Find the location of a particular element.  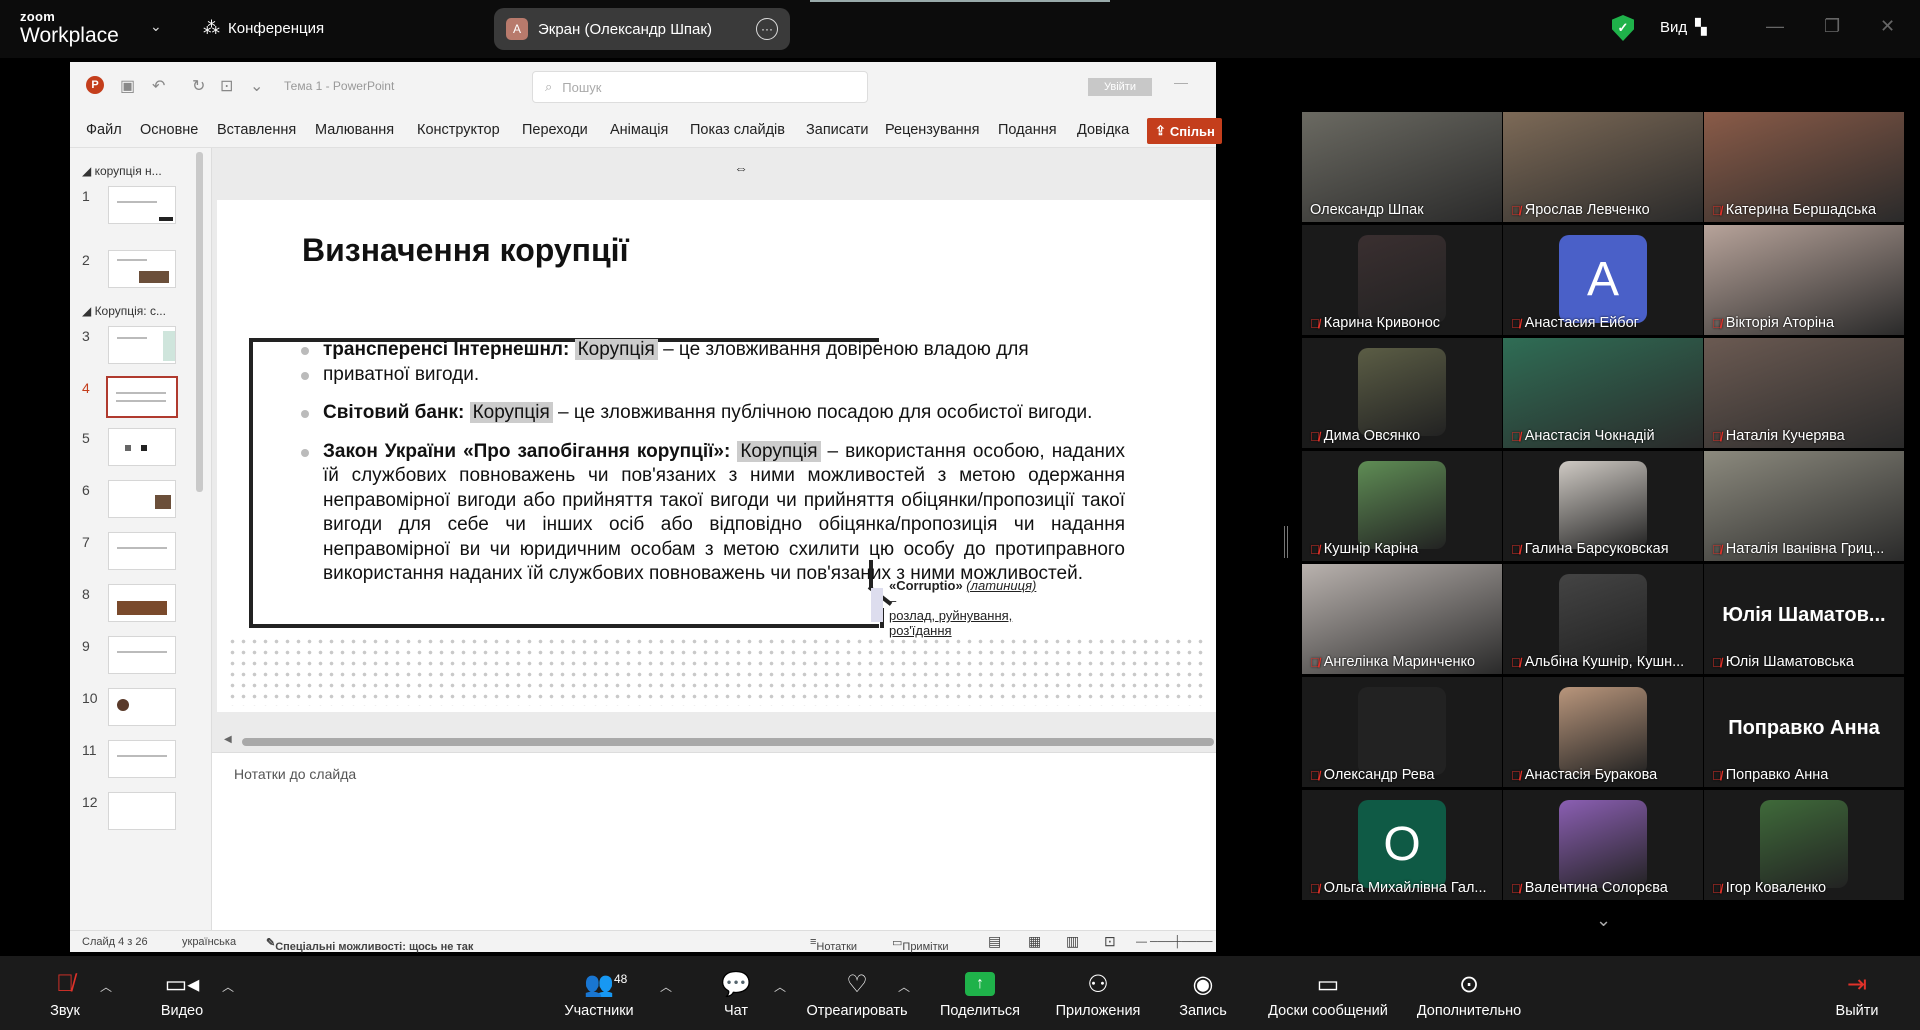

redo-icon: ↻ is located at coordinates (198, 86).